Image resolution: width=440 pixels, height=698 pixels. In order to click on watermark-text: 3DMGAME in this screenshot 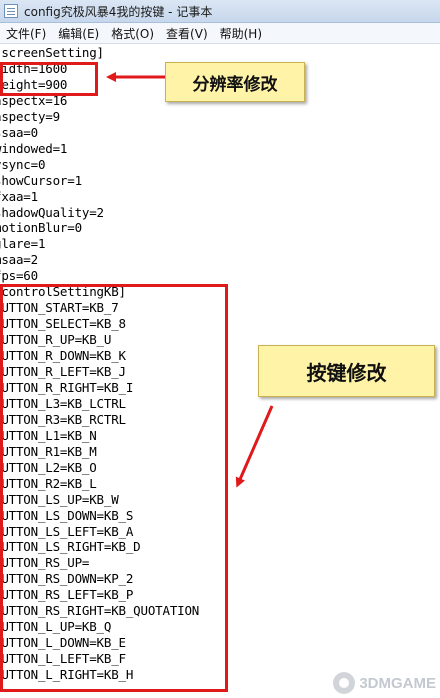, I will do `click(397, 683)`.